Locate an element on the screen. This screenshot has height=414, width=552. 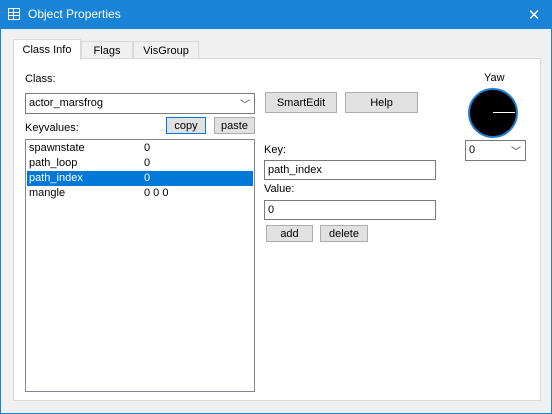
delete-button: delete is located at coordinates (344, 233).